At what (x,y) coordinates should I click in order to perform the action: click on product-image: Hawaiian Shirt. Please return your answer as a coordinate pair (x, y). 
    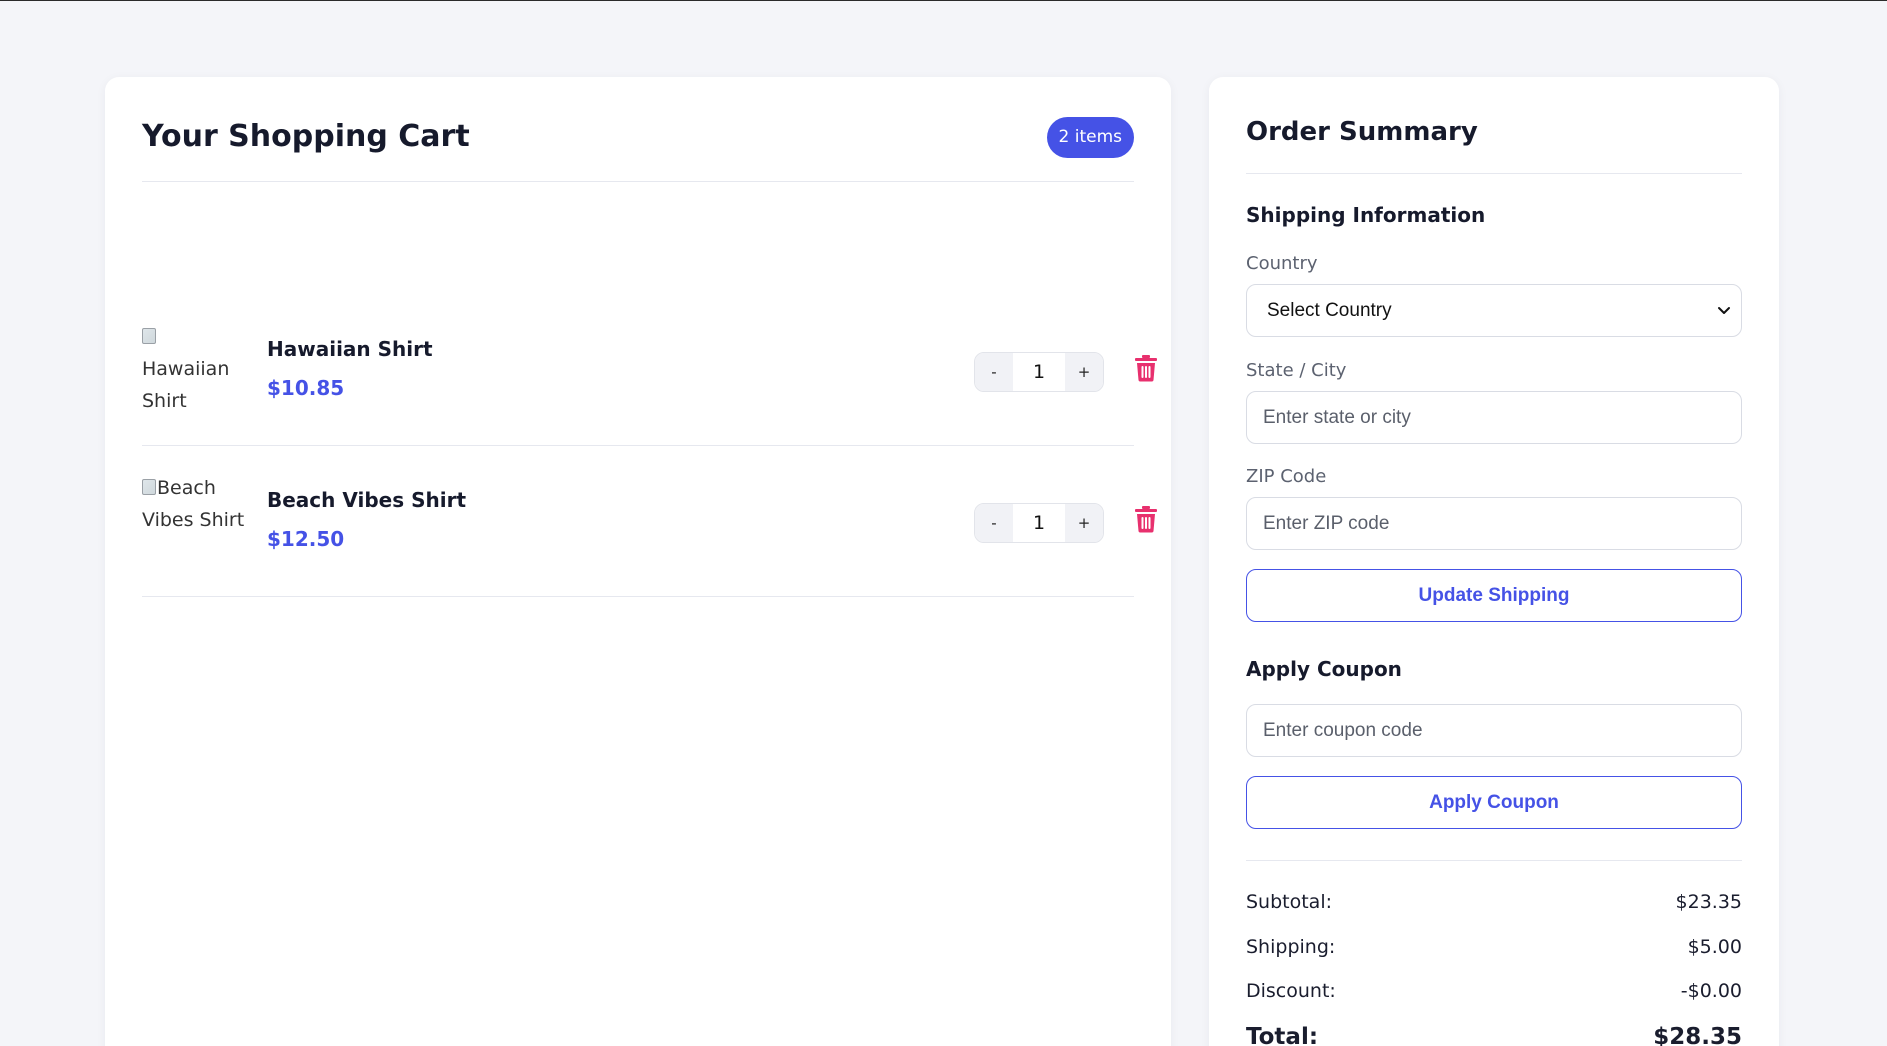
    Looking at the image, I should click on (202, 369).